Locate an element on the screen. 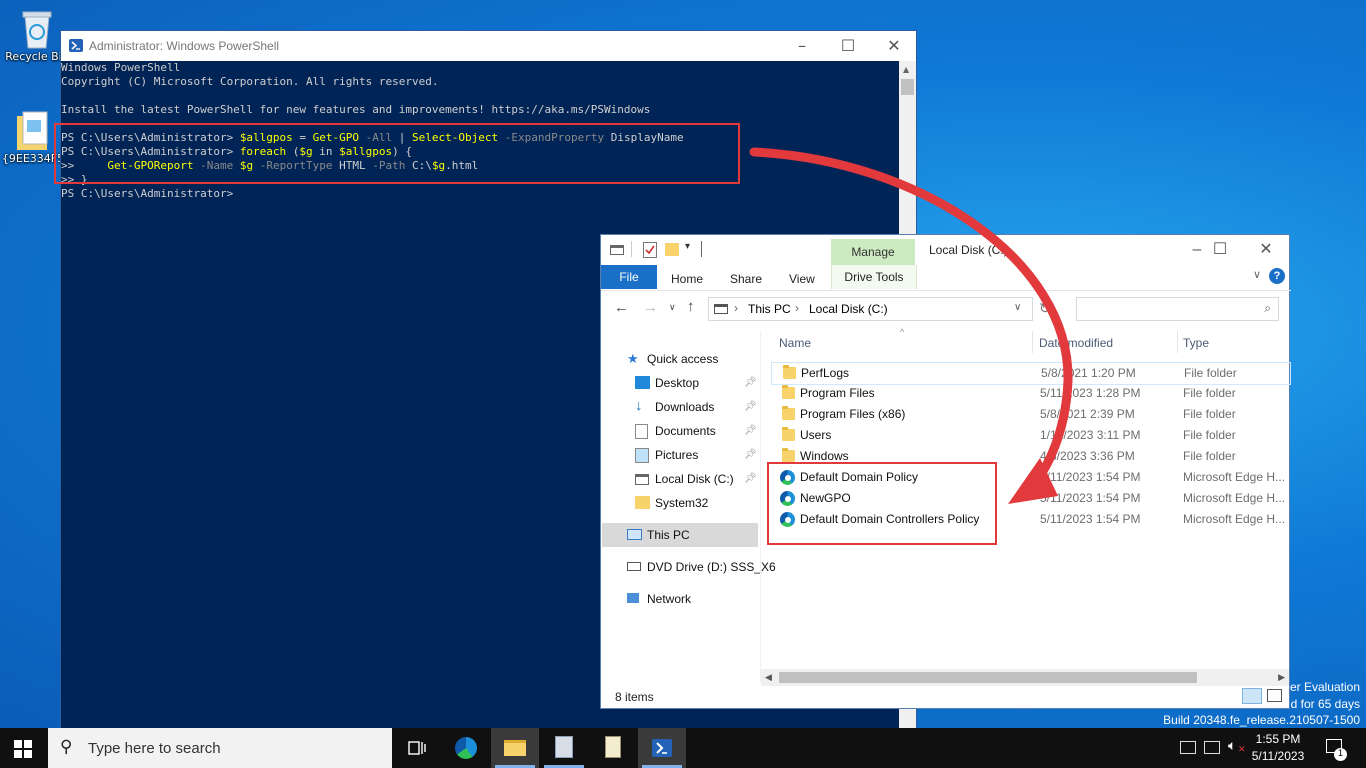  taskbar-search-box: ⚲ Type here to search is located at coordinates (220, 748).